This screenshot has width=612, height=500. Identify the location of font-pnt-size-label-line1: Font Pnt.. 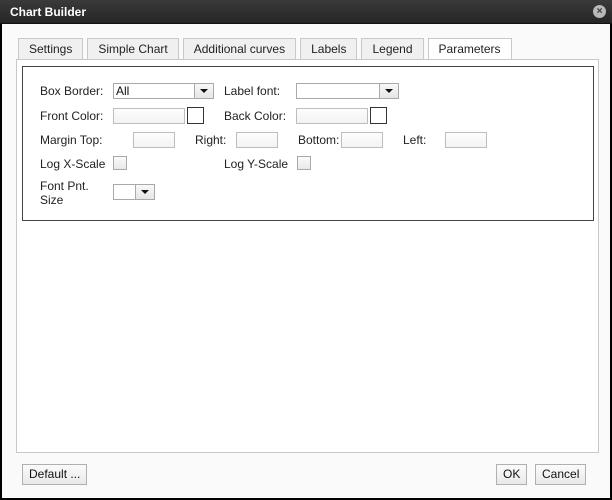
(64, 186).